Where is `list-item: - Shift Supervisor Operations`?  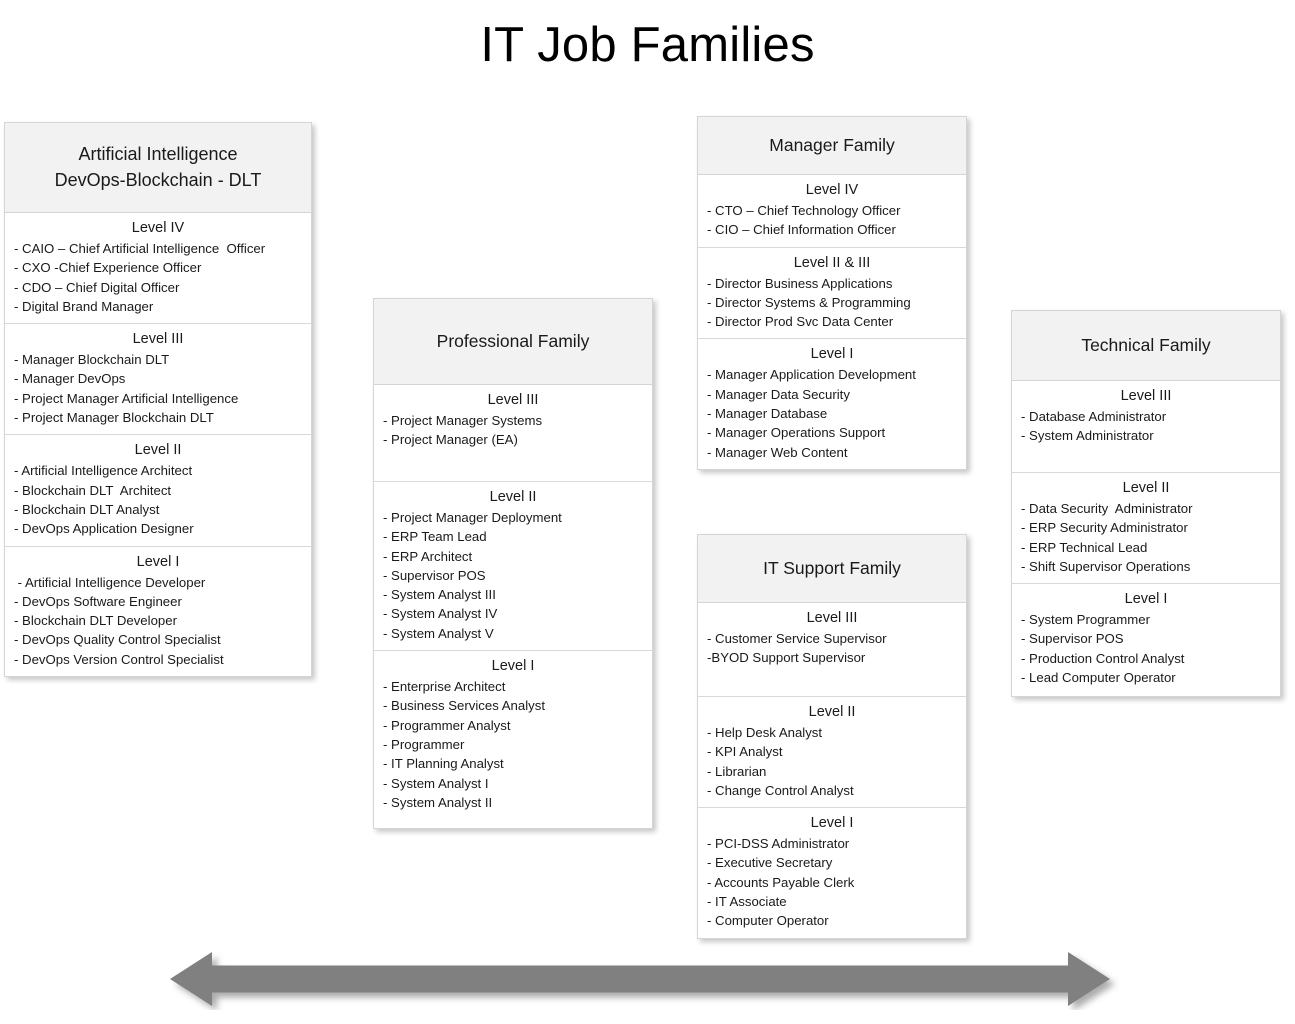 list-item: - Shift Supervisor Operations is located at coordinates (1106, 566).